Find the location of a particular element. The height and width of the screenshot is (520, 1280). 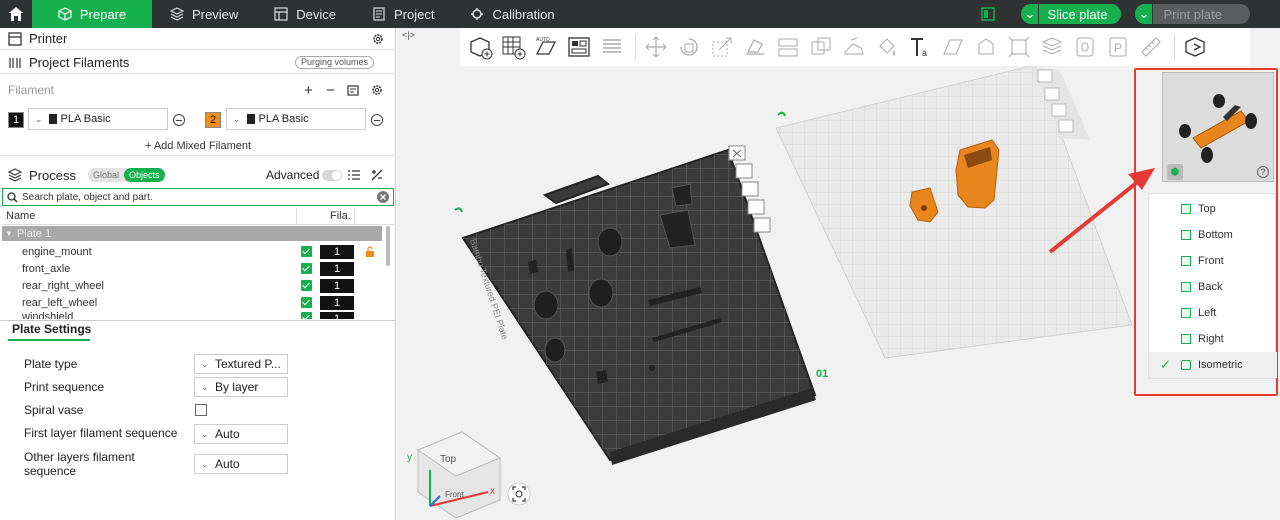

add-mixed-filament-button: + Add Mixed Filament is located at coordinates (198, 146).